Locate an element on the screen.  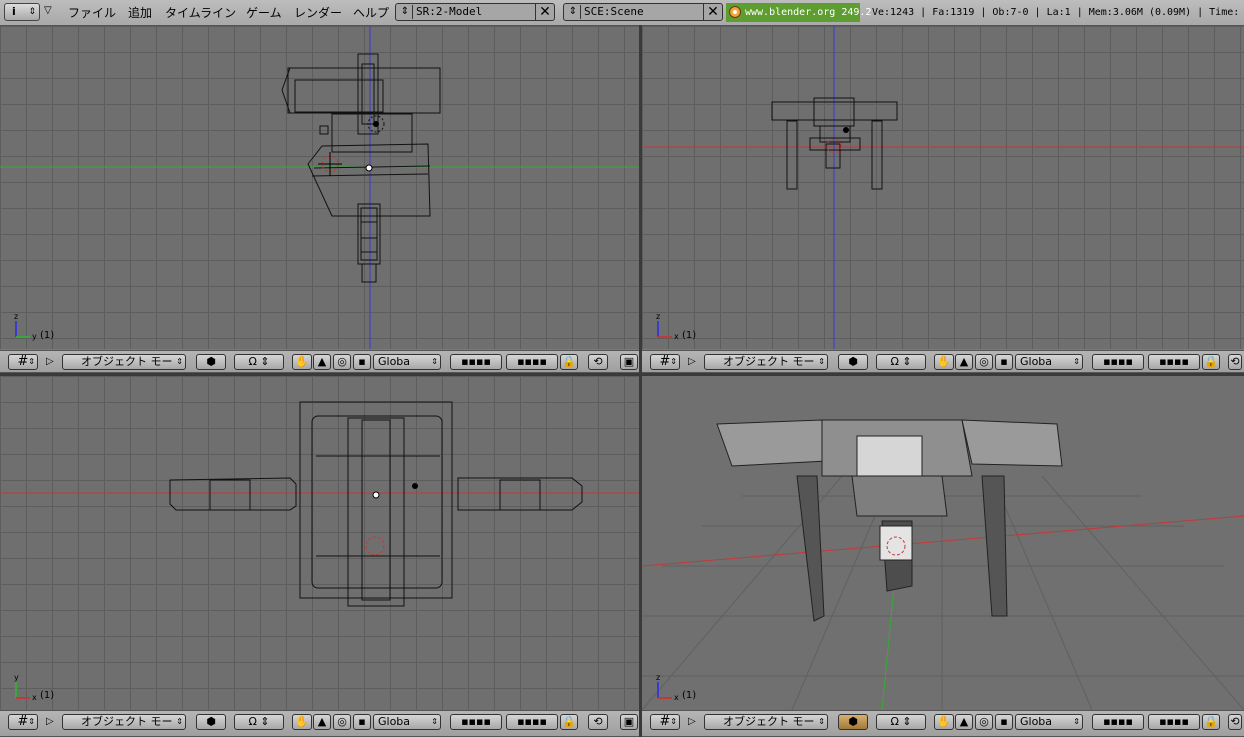
menu-file: ファイル is located at coordinates (92, 13).